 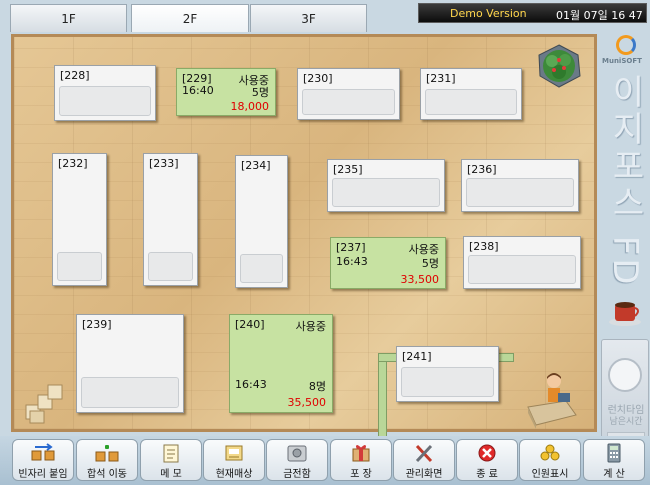 What do you see at coordinates (550, 474) in the screenshot?
I see `button-label: 인원표시` at bounding box center [550, 474].